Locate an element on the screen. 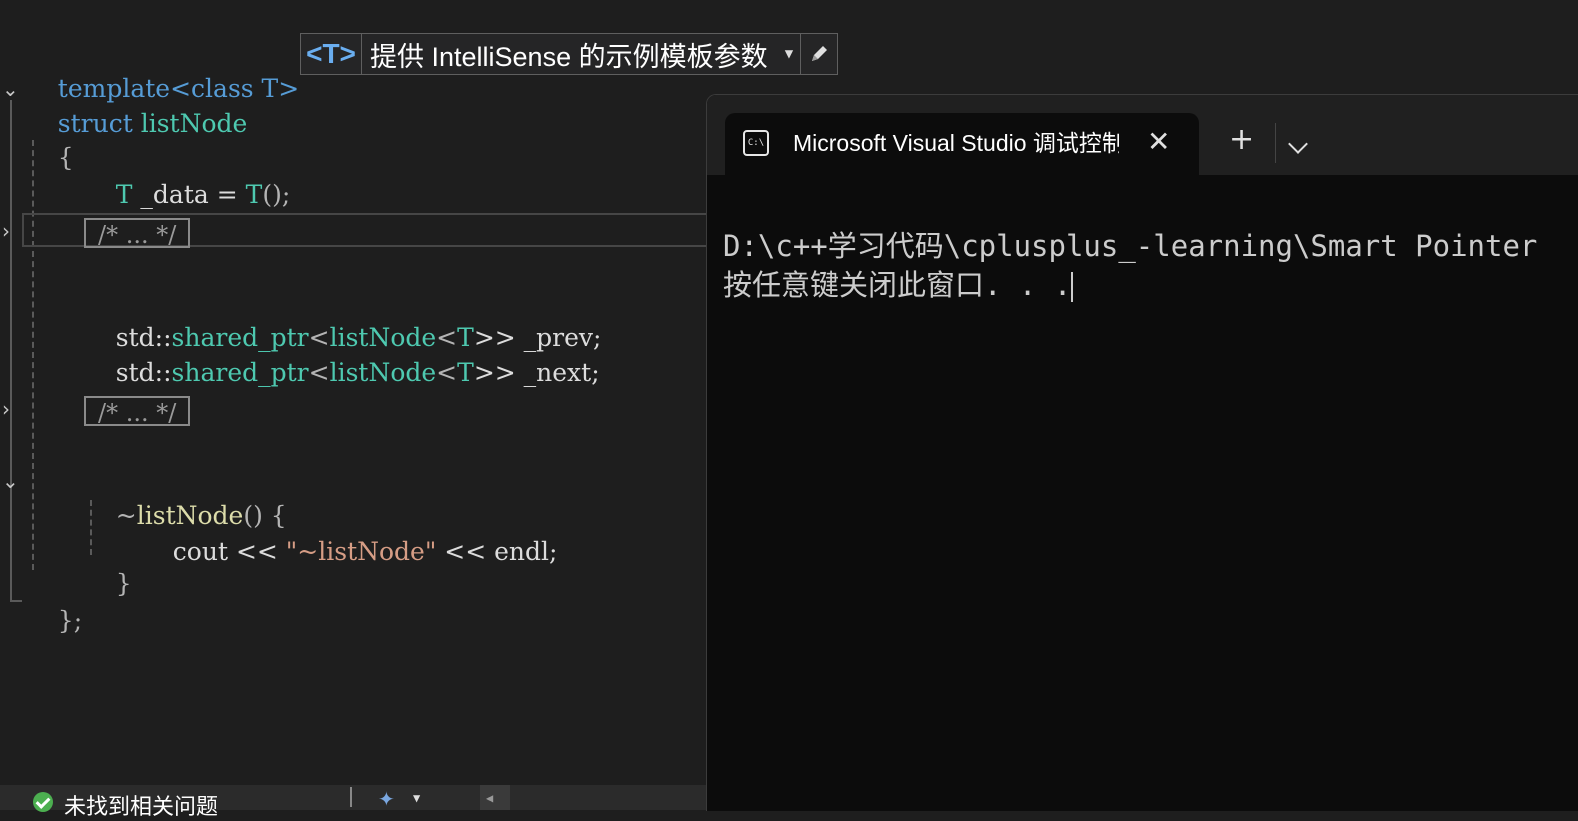 The width and height of the screenshot is (1578, 821). code-line: T _data = T(); is located at coordinates (187, 176).